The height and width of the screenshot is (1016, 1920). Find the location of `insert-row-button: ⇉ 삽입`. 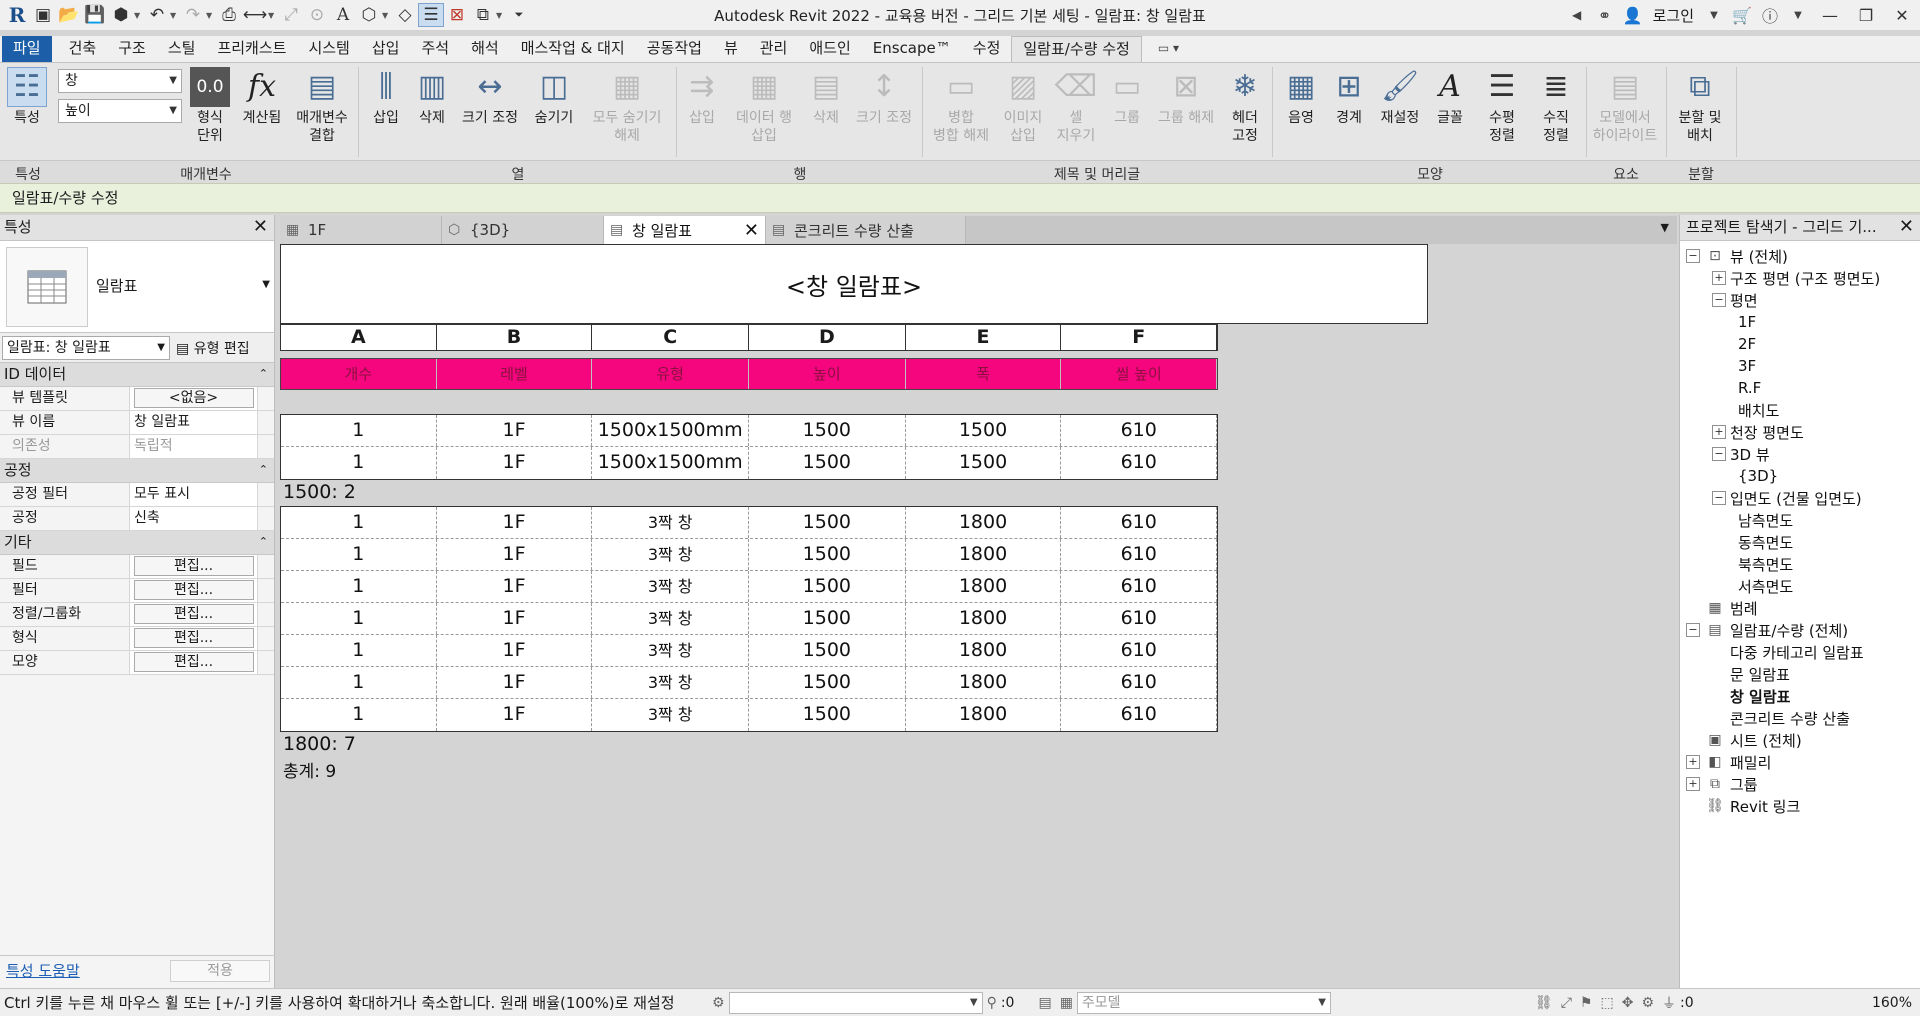

insert-row-button: ⇉ 삽입 is located at coordinates (702, 97).